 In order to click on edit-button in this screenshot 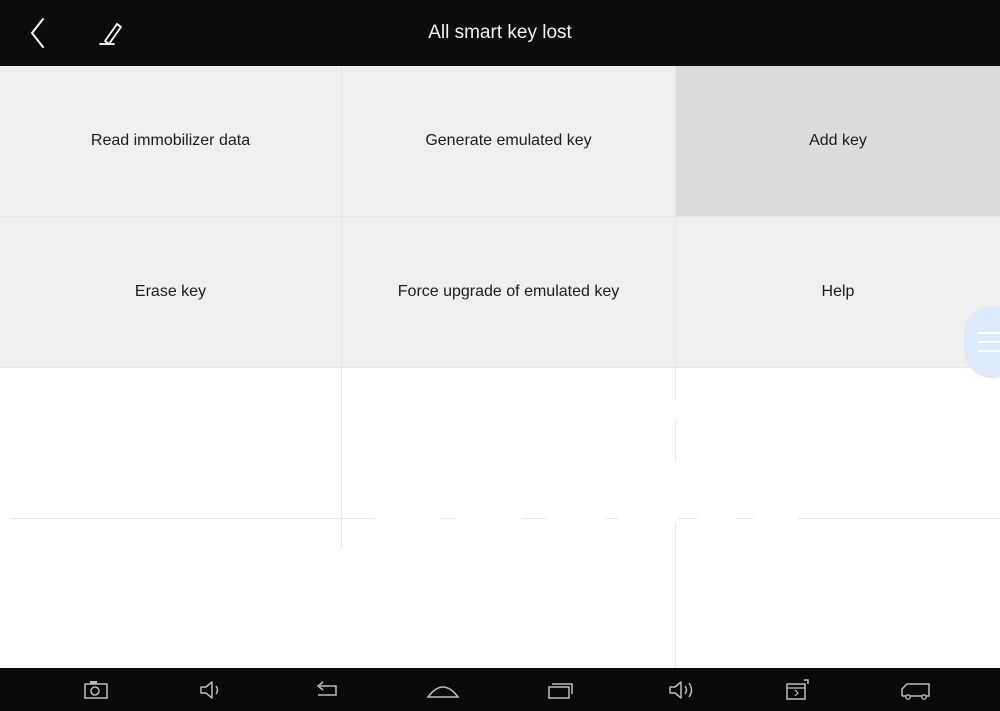, I will do `click(112, 33)`.